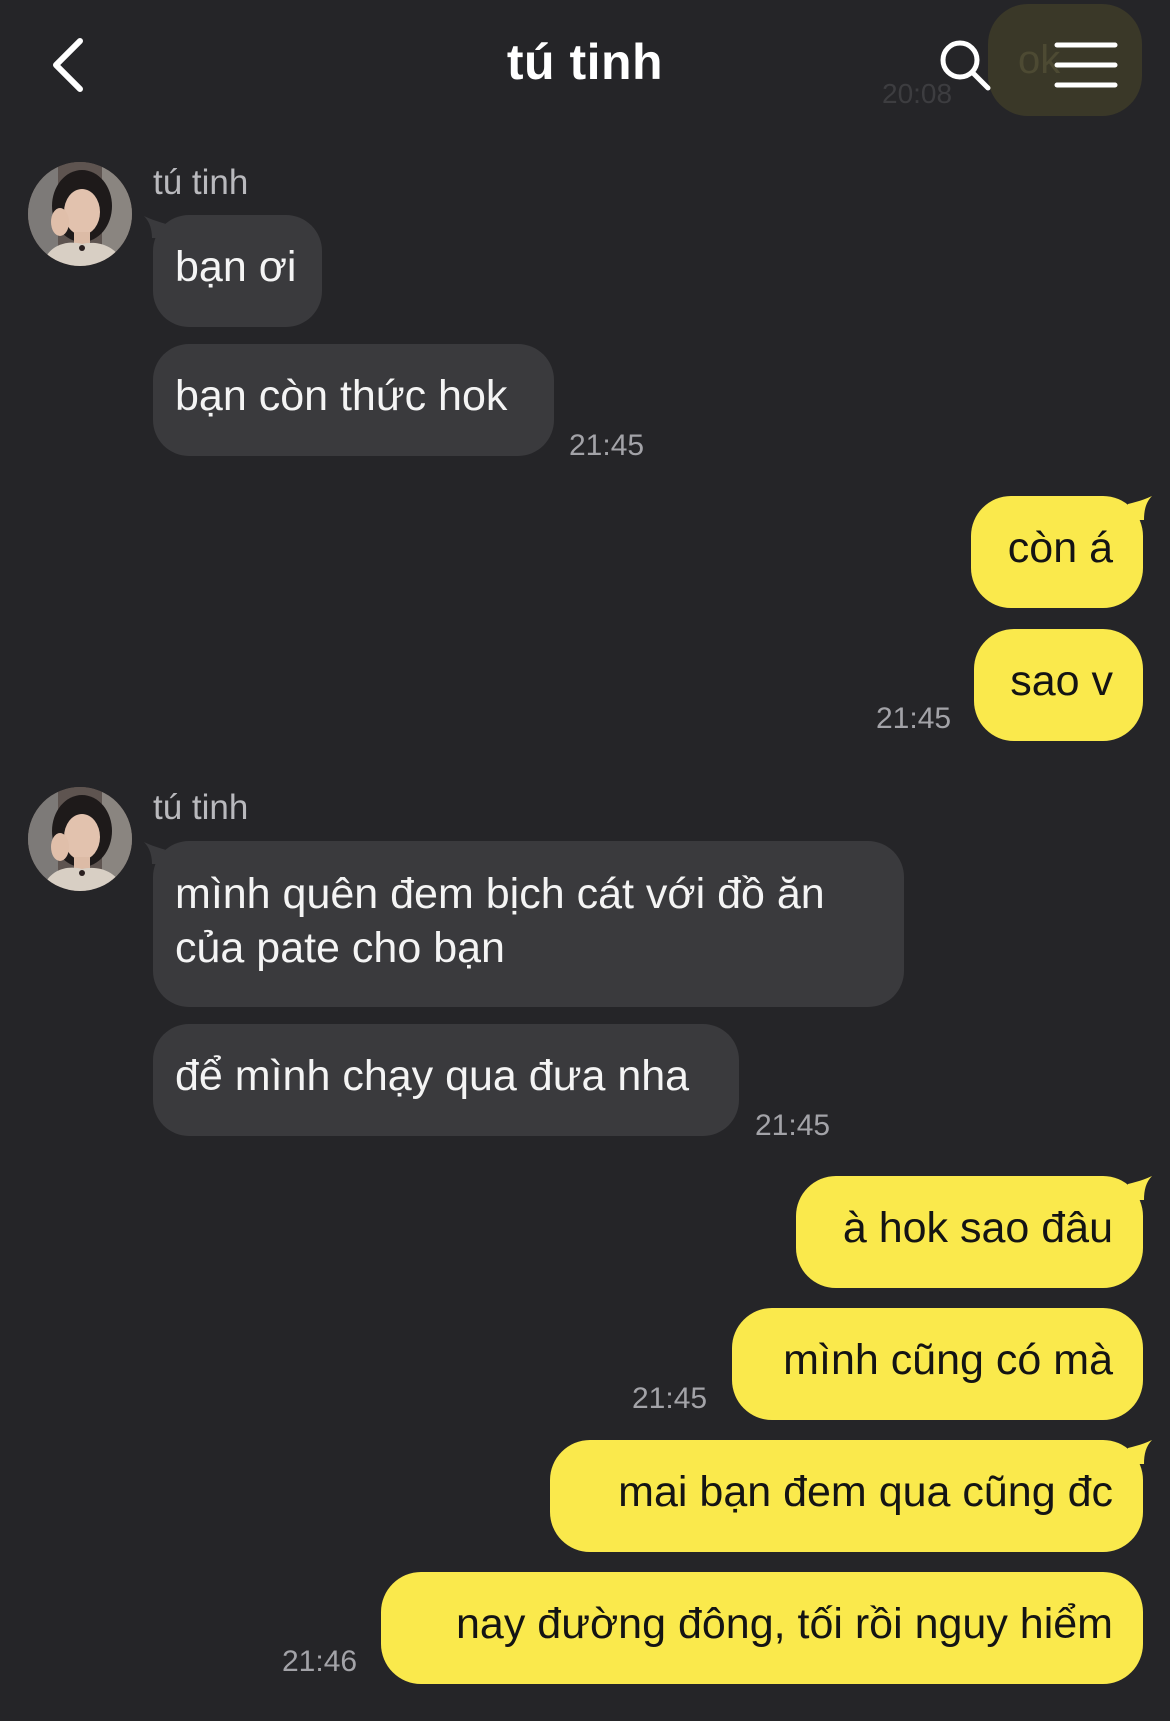 This screenshot has height=1721, width=1170. What do you see at coordinates (432, 1076) in the screenshot?
I see `message-text: để mình chạy qua đưa nha` at bounding box center [432, 1076].